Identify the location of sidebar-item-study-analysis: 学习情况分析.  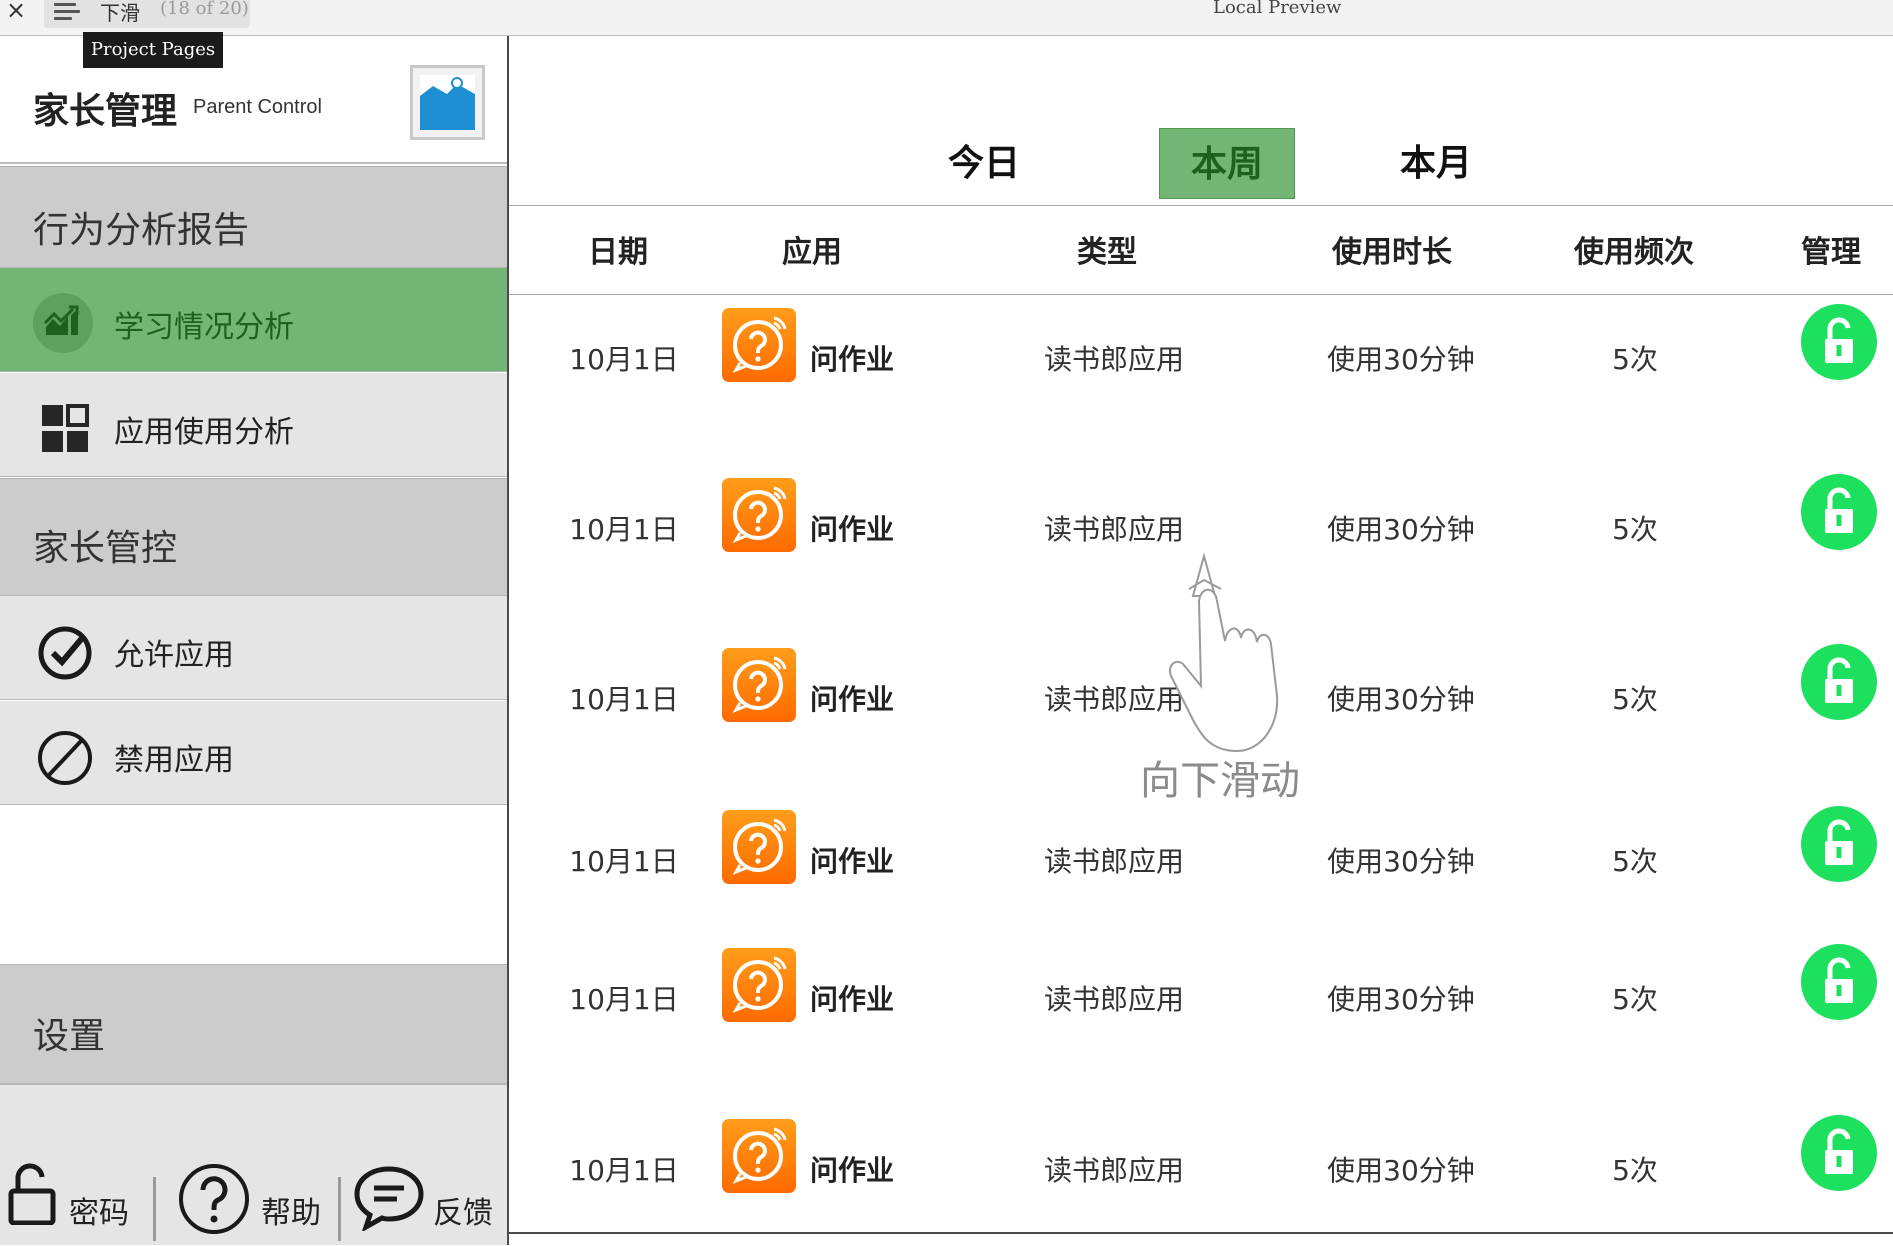
(253, 320).